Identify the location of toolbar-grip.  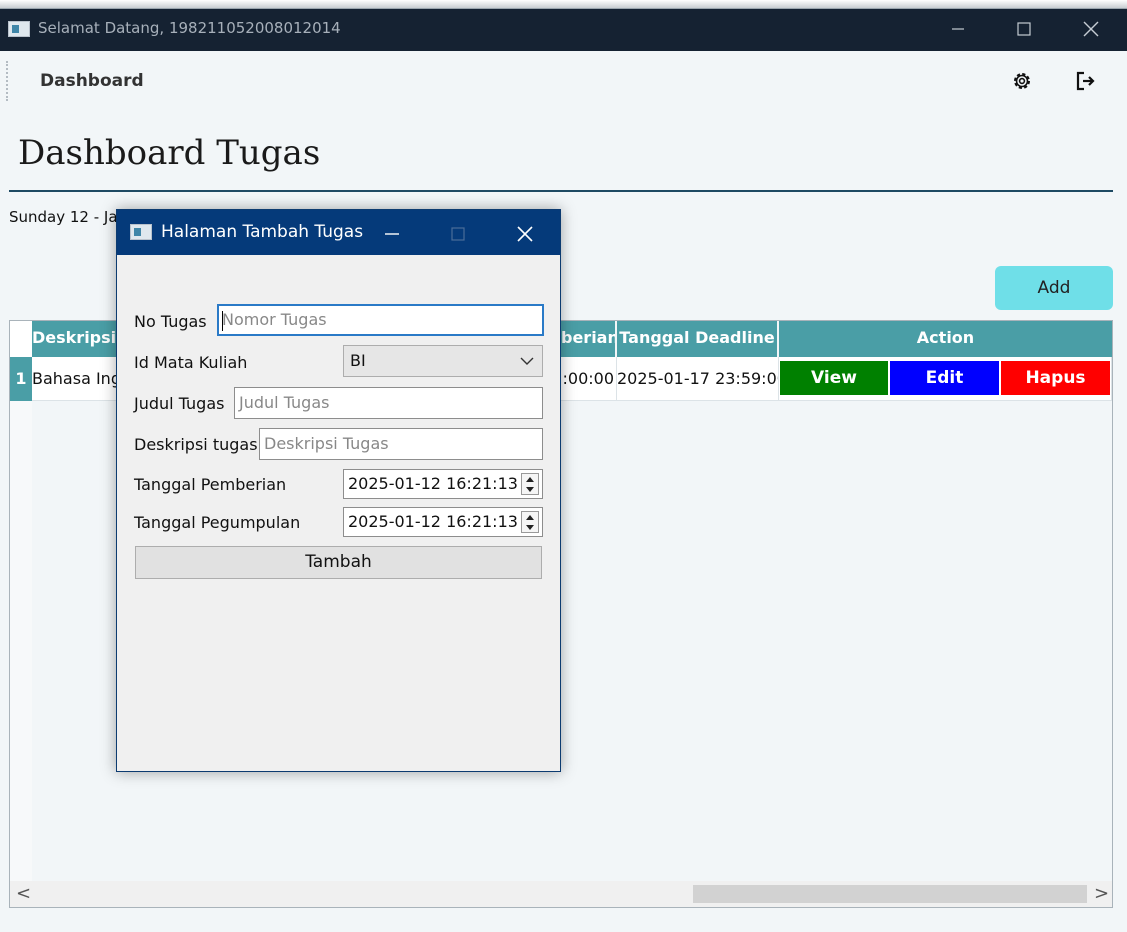
(7, 81).